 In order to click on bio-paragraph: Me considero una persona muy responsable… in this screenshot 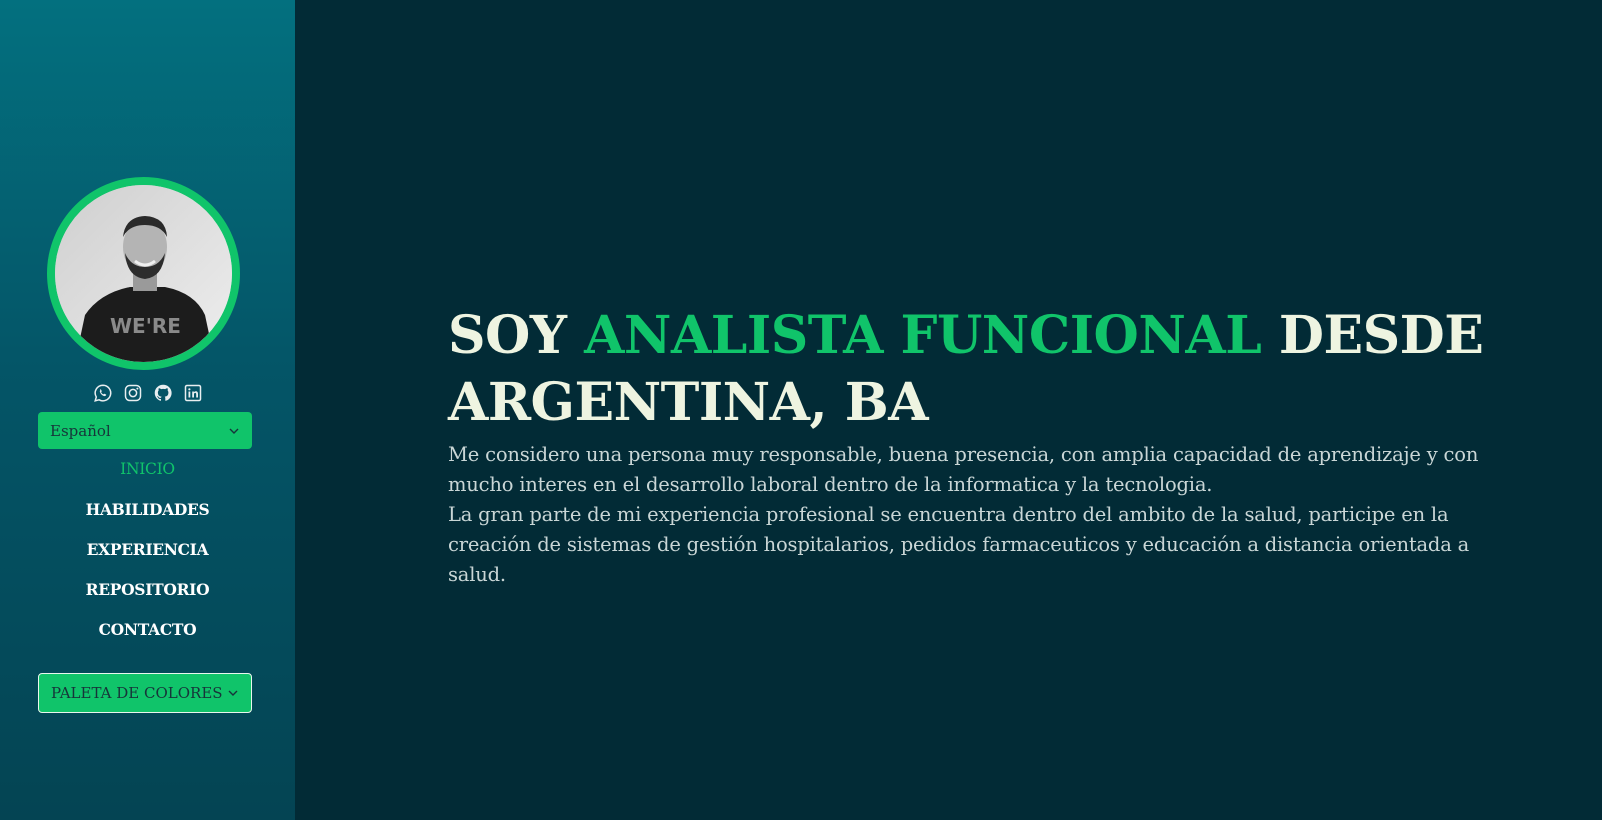, I will do `click(963, 469)`.